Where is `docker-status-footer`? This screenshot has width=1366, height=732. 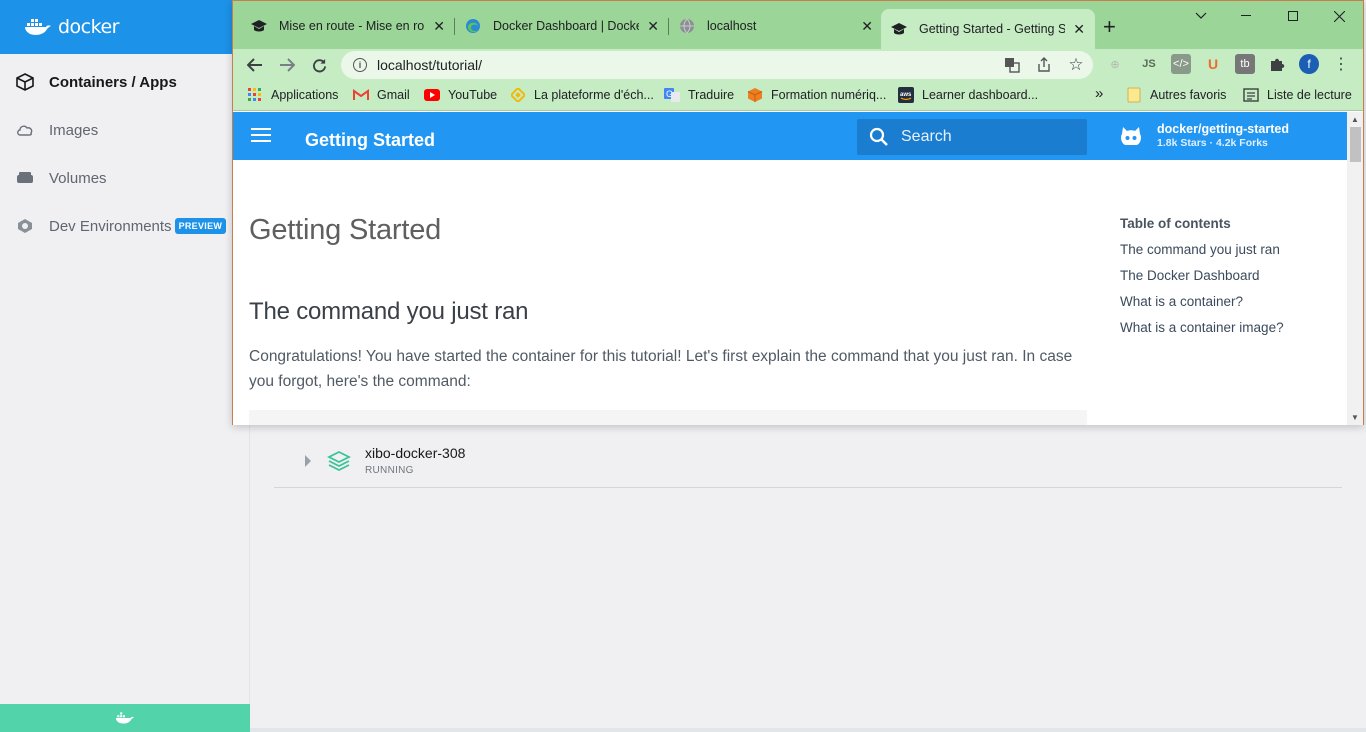 docker-status-footer is located at coordinates (125, 718).